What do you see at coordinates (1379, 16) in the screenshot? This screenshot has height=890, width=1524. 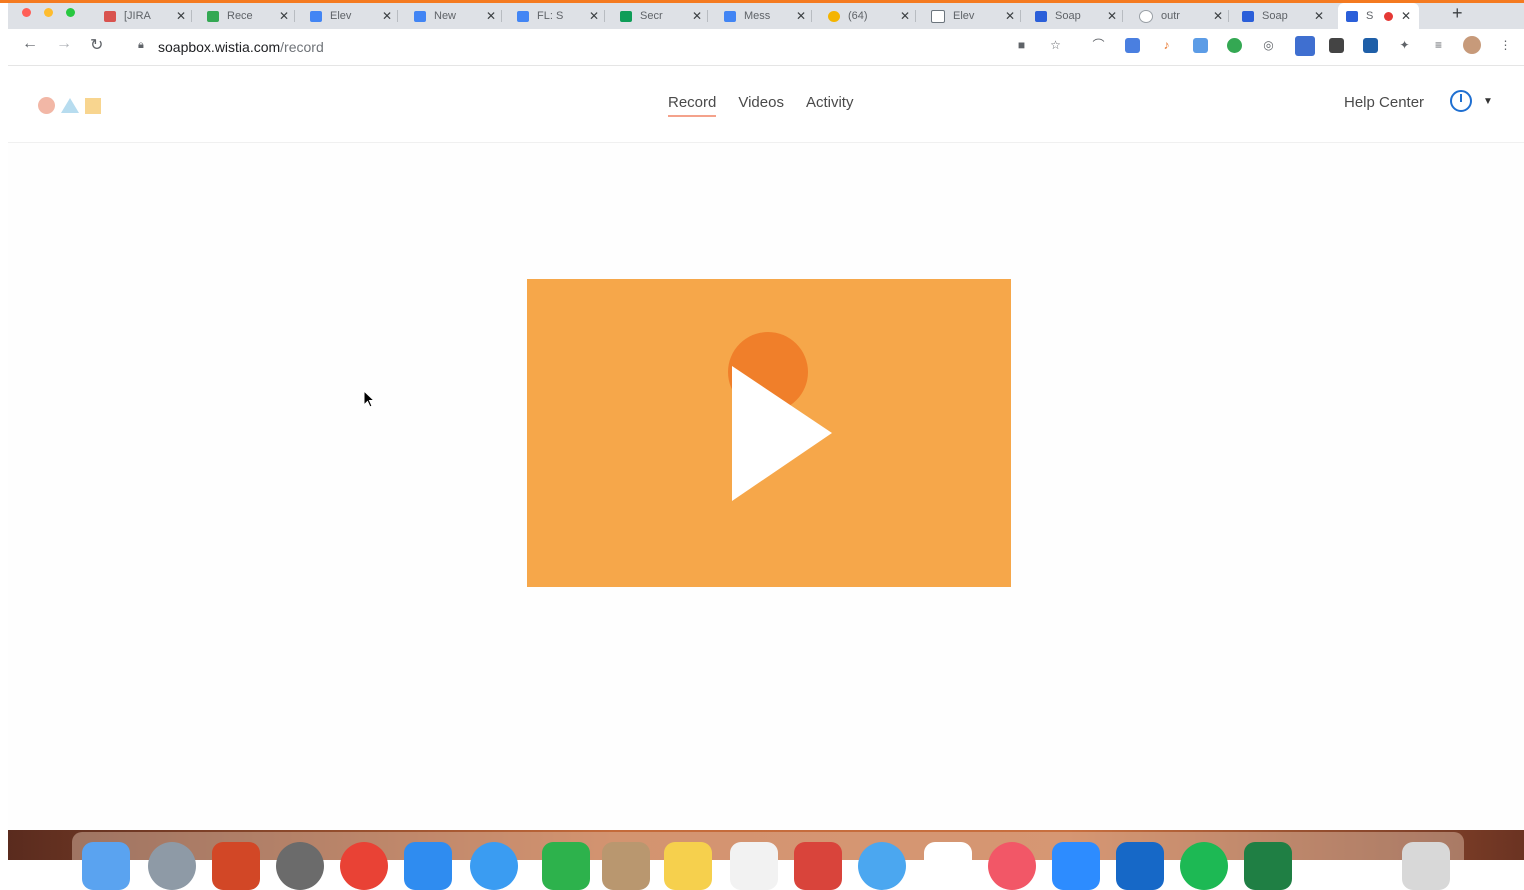 I see `browser-tab-active: S ✕` at bounding box center [1379, 16].